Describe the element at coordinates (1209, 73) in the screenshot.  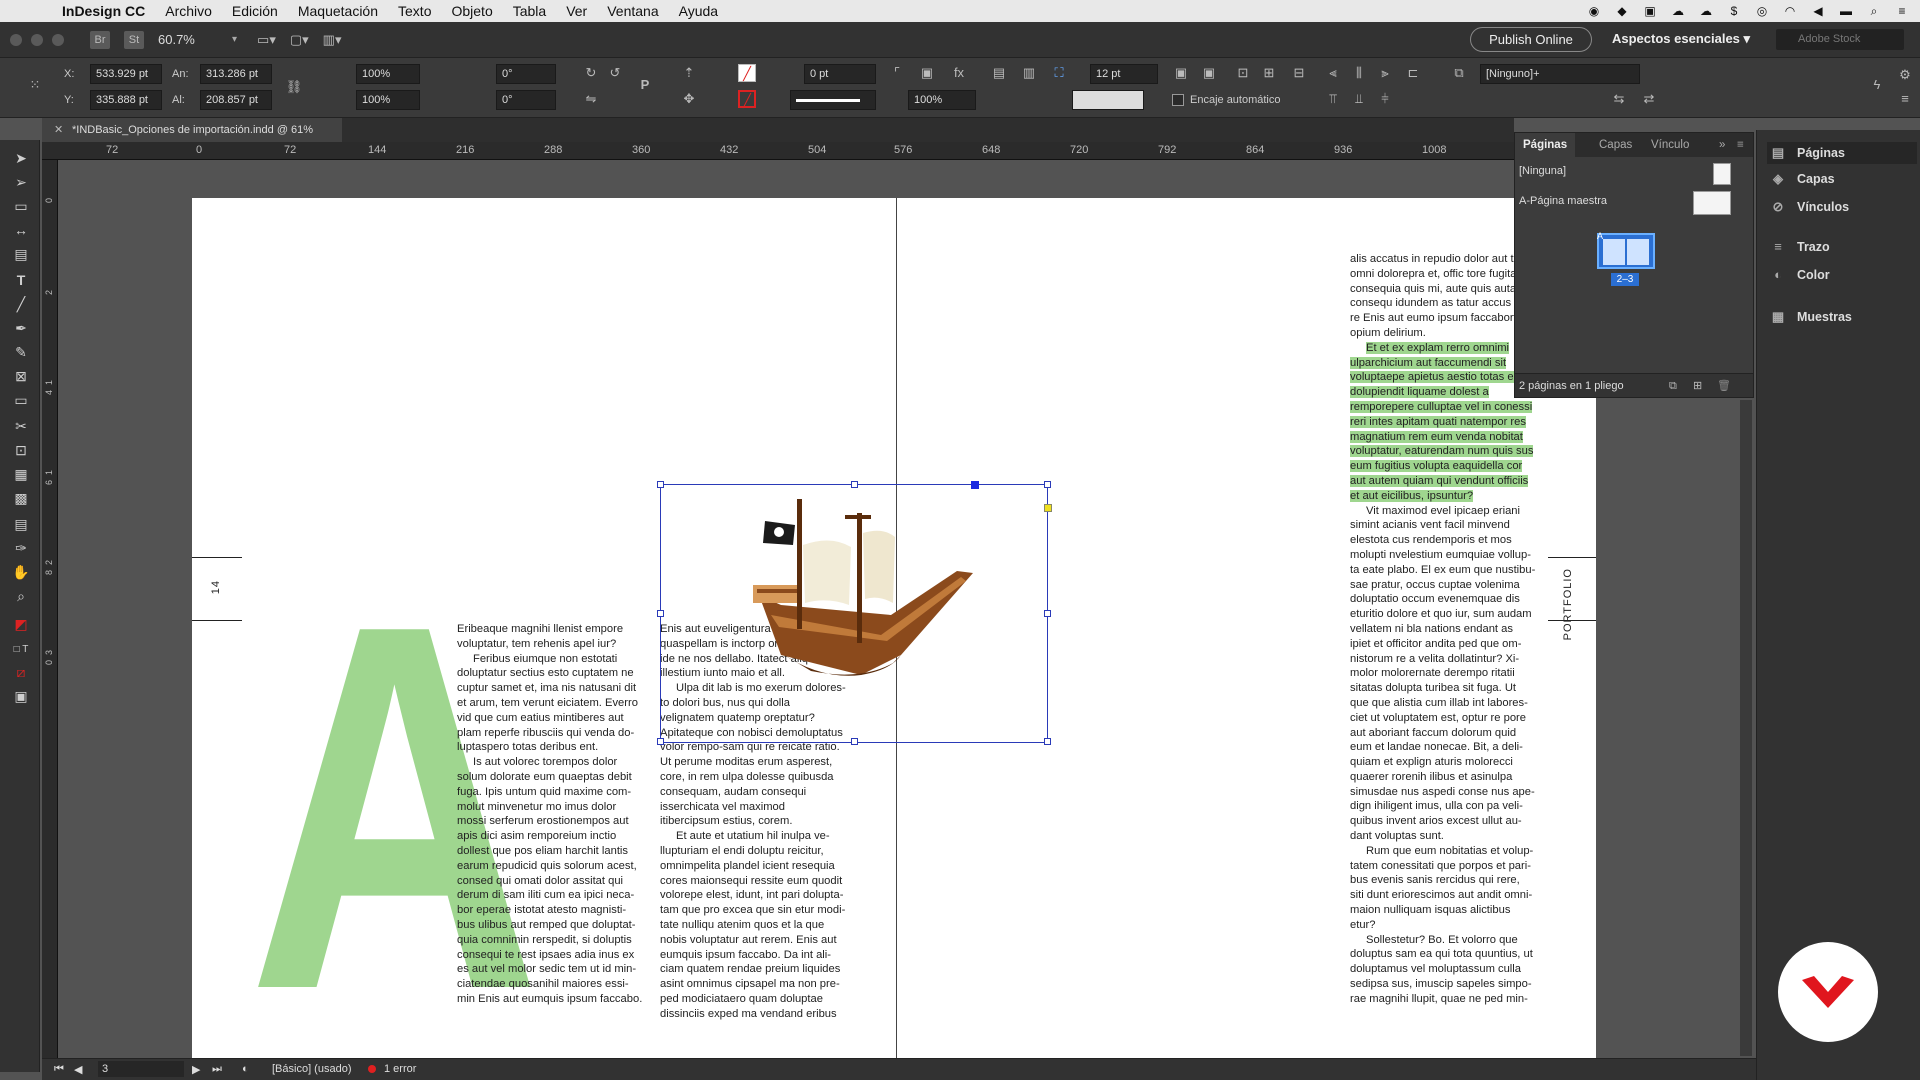
I see `fit-frame-icon: ▣` at that location.